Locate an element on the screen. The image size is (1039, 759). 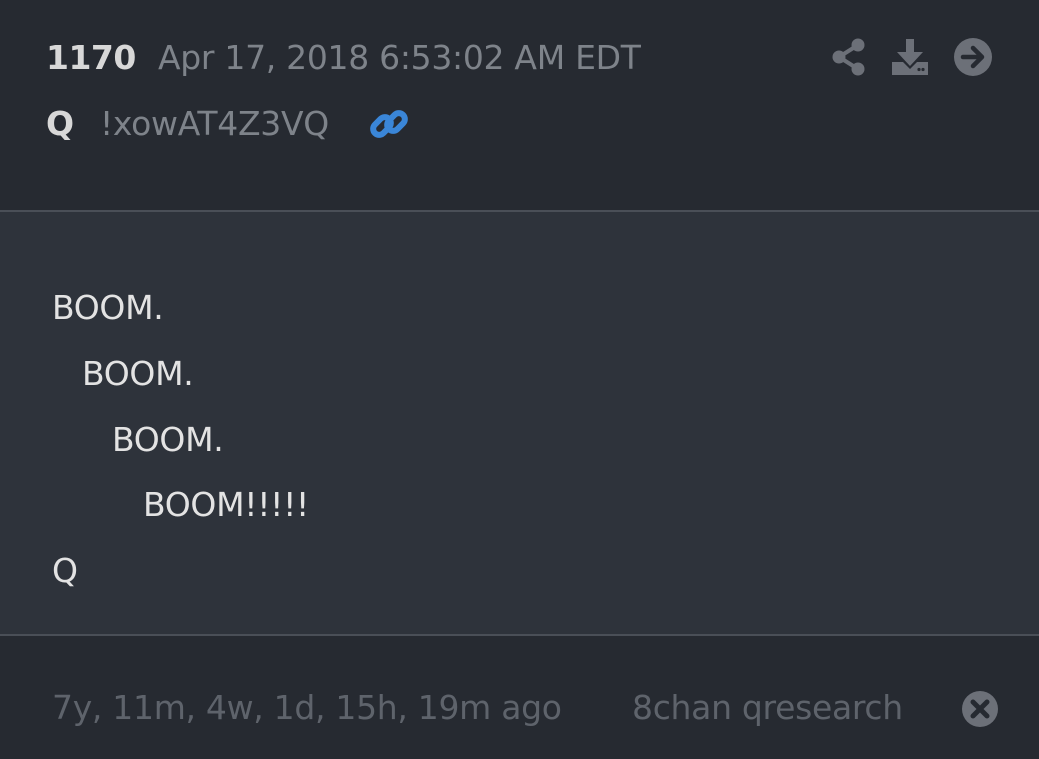
link-icon is located at coordinates (389, 124).